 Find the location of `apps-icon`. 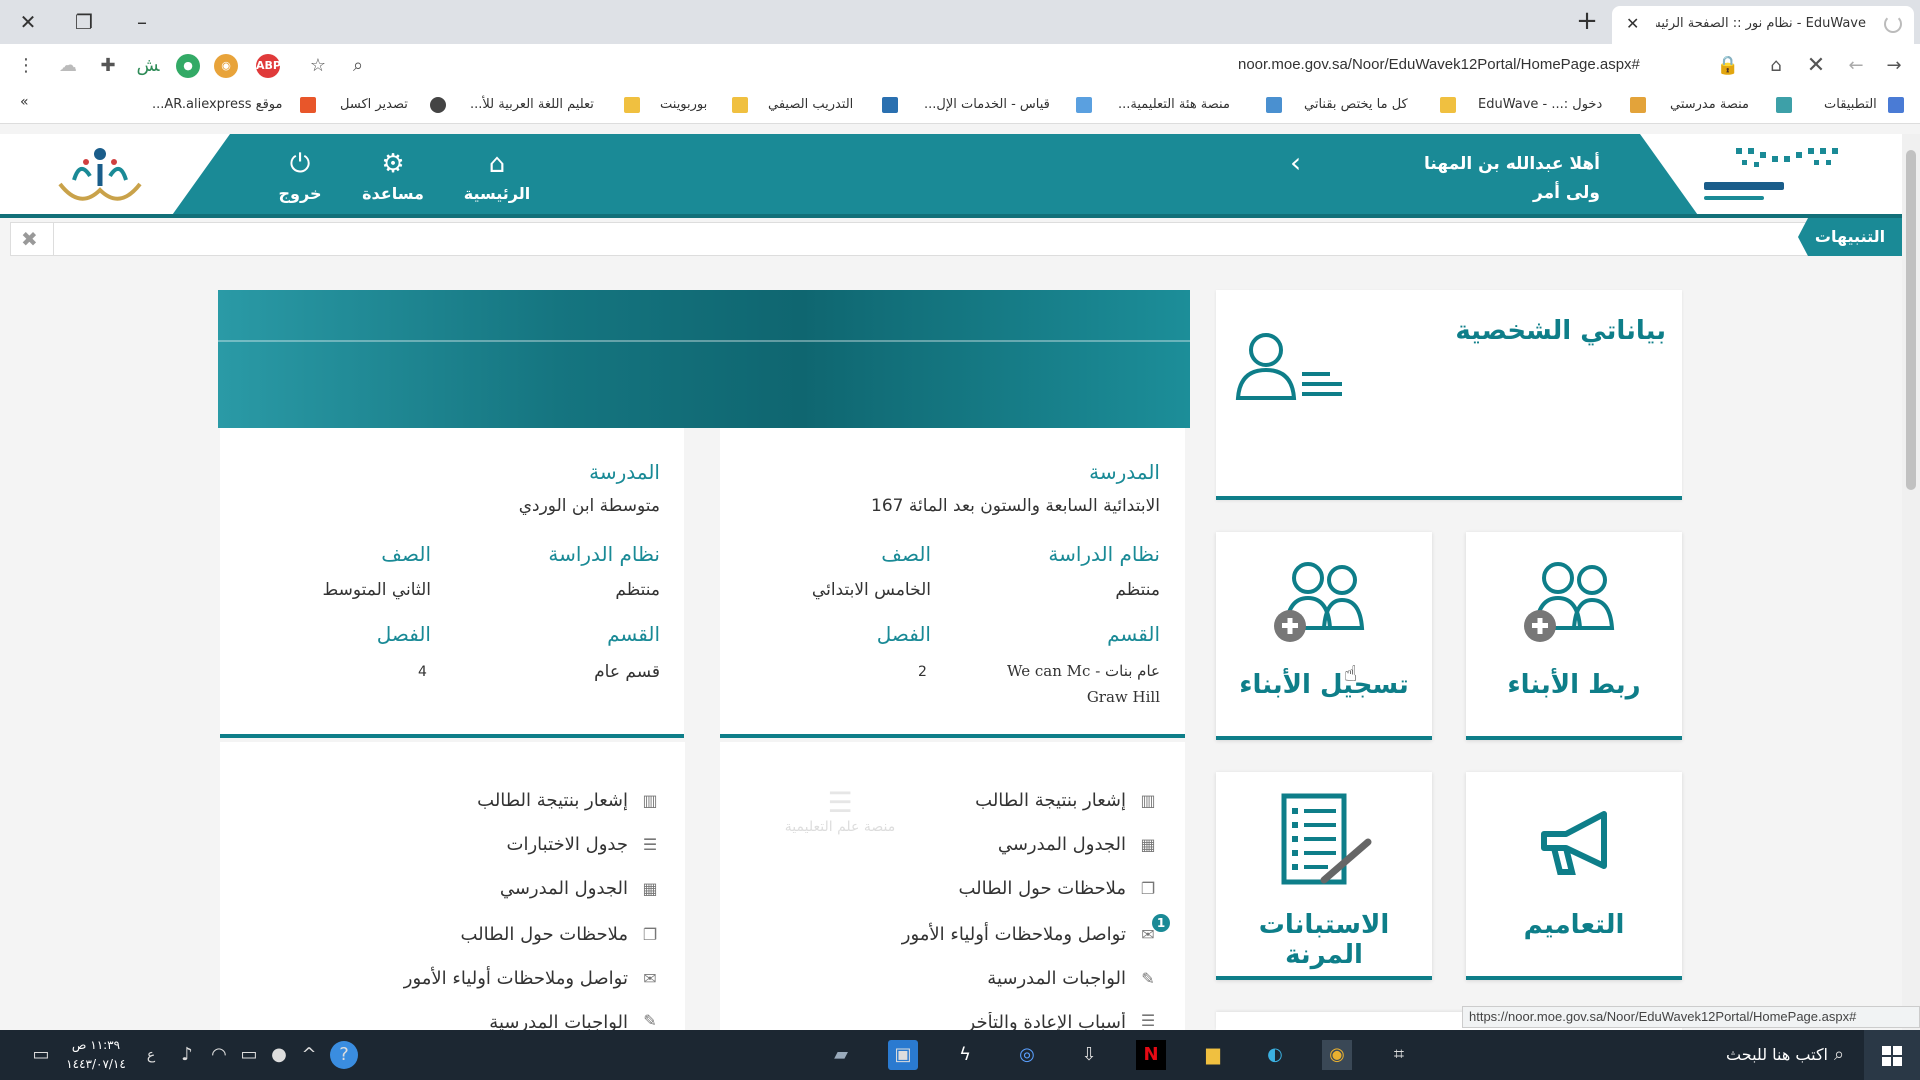

apps-icon is located at coordinates (1896, 105).